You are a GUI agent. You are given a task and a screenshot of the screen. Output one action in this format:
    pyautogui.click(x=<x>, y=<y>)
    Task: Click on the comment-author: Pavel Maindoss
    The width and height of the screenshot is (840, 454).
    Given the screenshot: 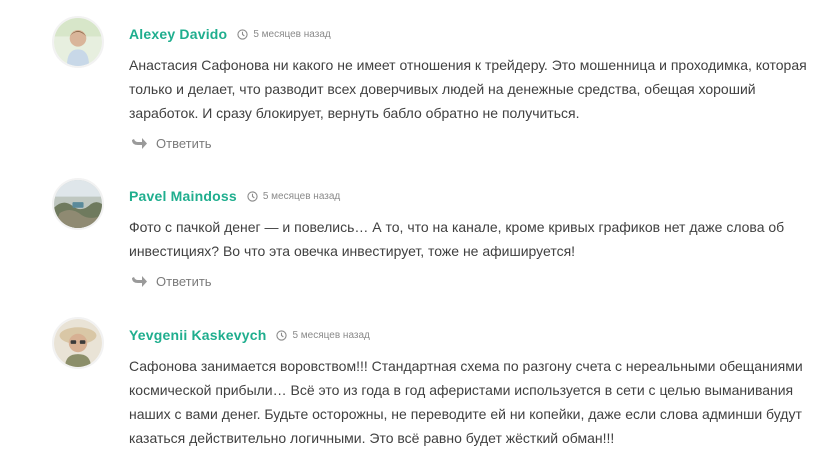 What is the action you would take?
    pyautogui.click(x=183, y=196)
    